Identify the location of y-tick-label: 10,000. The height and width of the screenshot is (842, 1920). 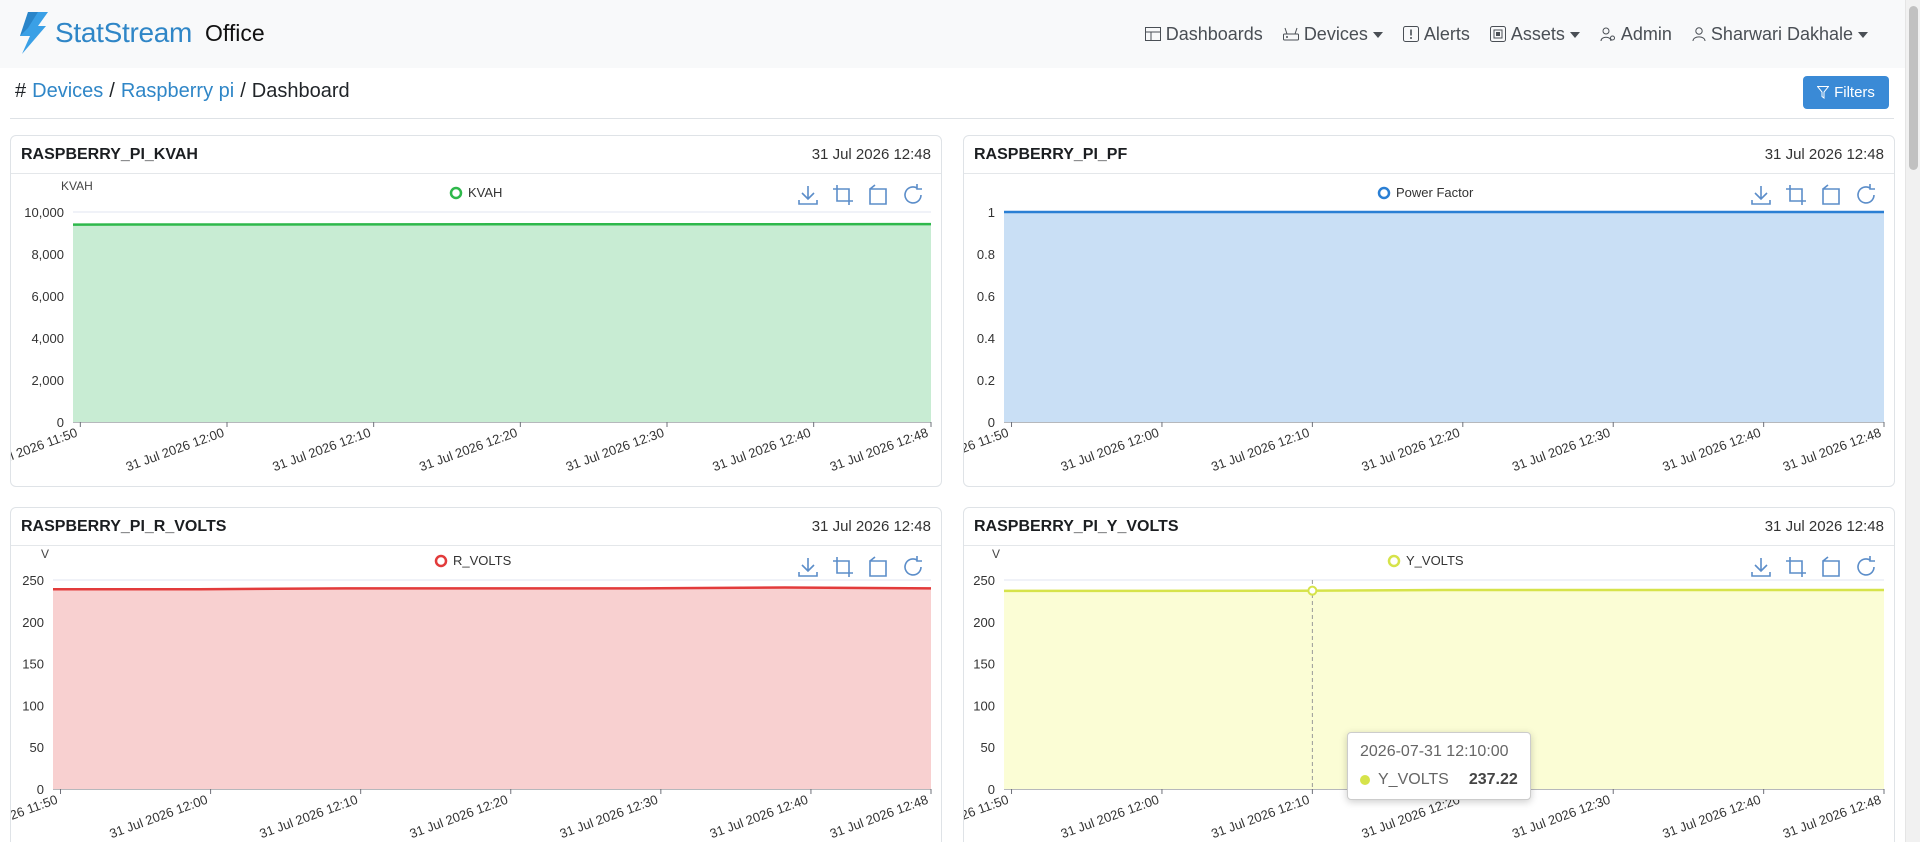
(44, 212).